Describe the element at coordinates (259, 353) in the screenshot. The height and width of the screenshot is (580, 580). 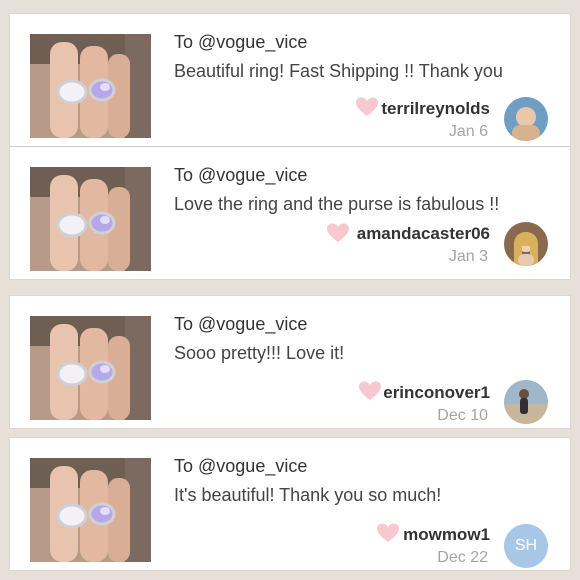
I see `review-message: Sooo pretty!!! Love it!` at that location.